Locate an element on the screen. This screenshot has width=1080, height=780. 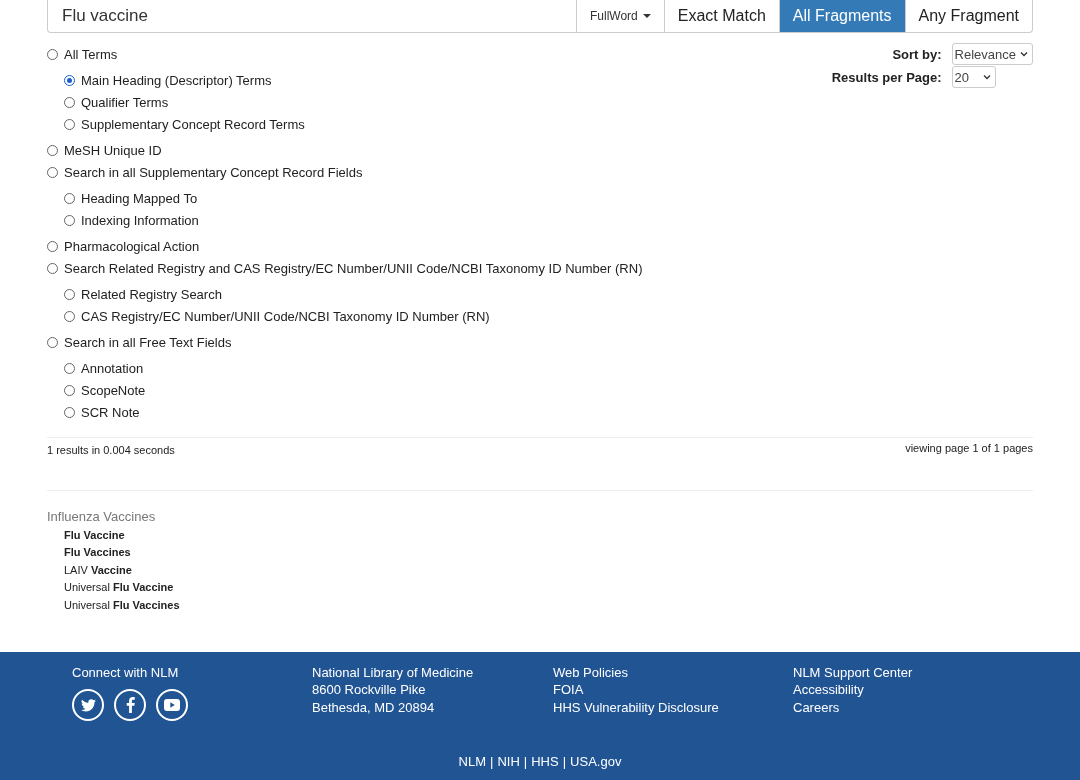
radio-option: ScopeNote is located at coordinates (353, 390).